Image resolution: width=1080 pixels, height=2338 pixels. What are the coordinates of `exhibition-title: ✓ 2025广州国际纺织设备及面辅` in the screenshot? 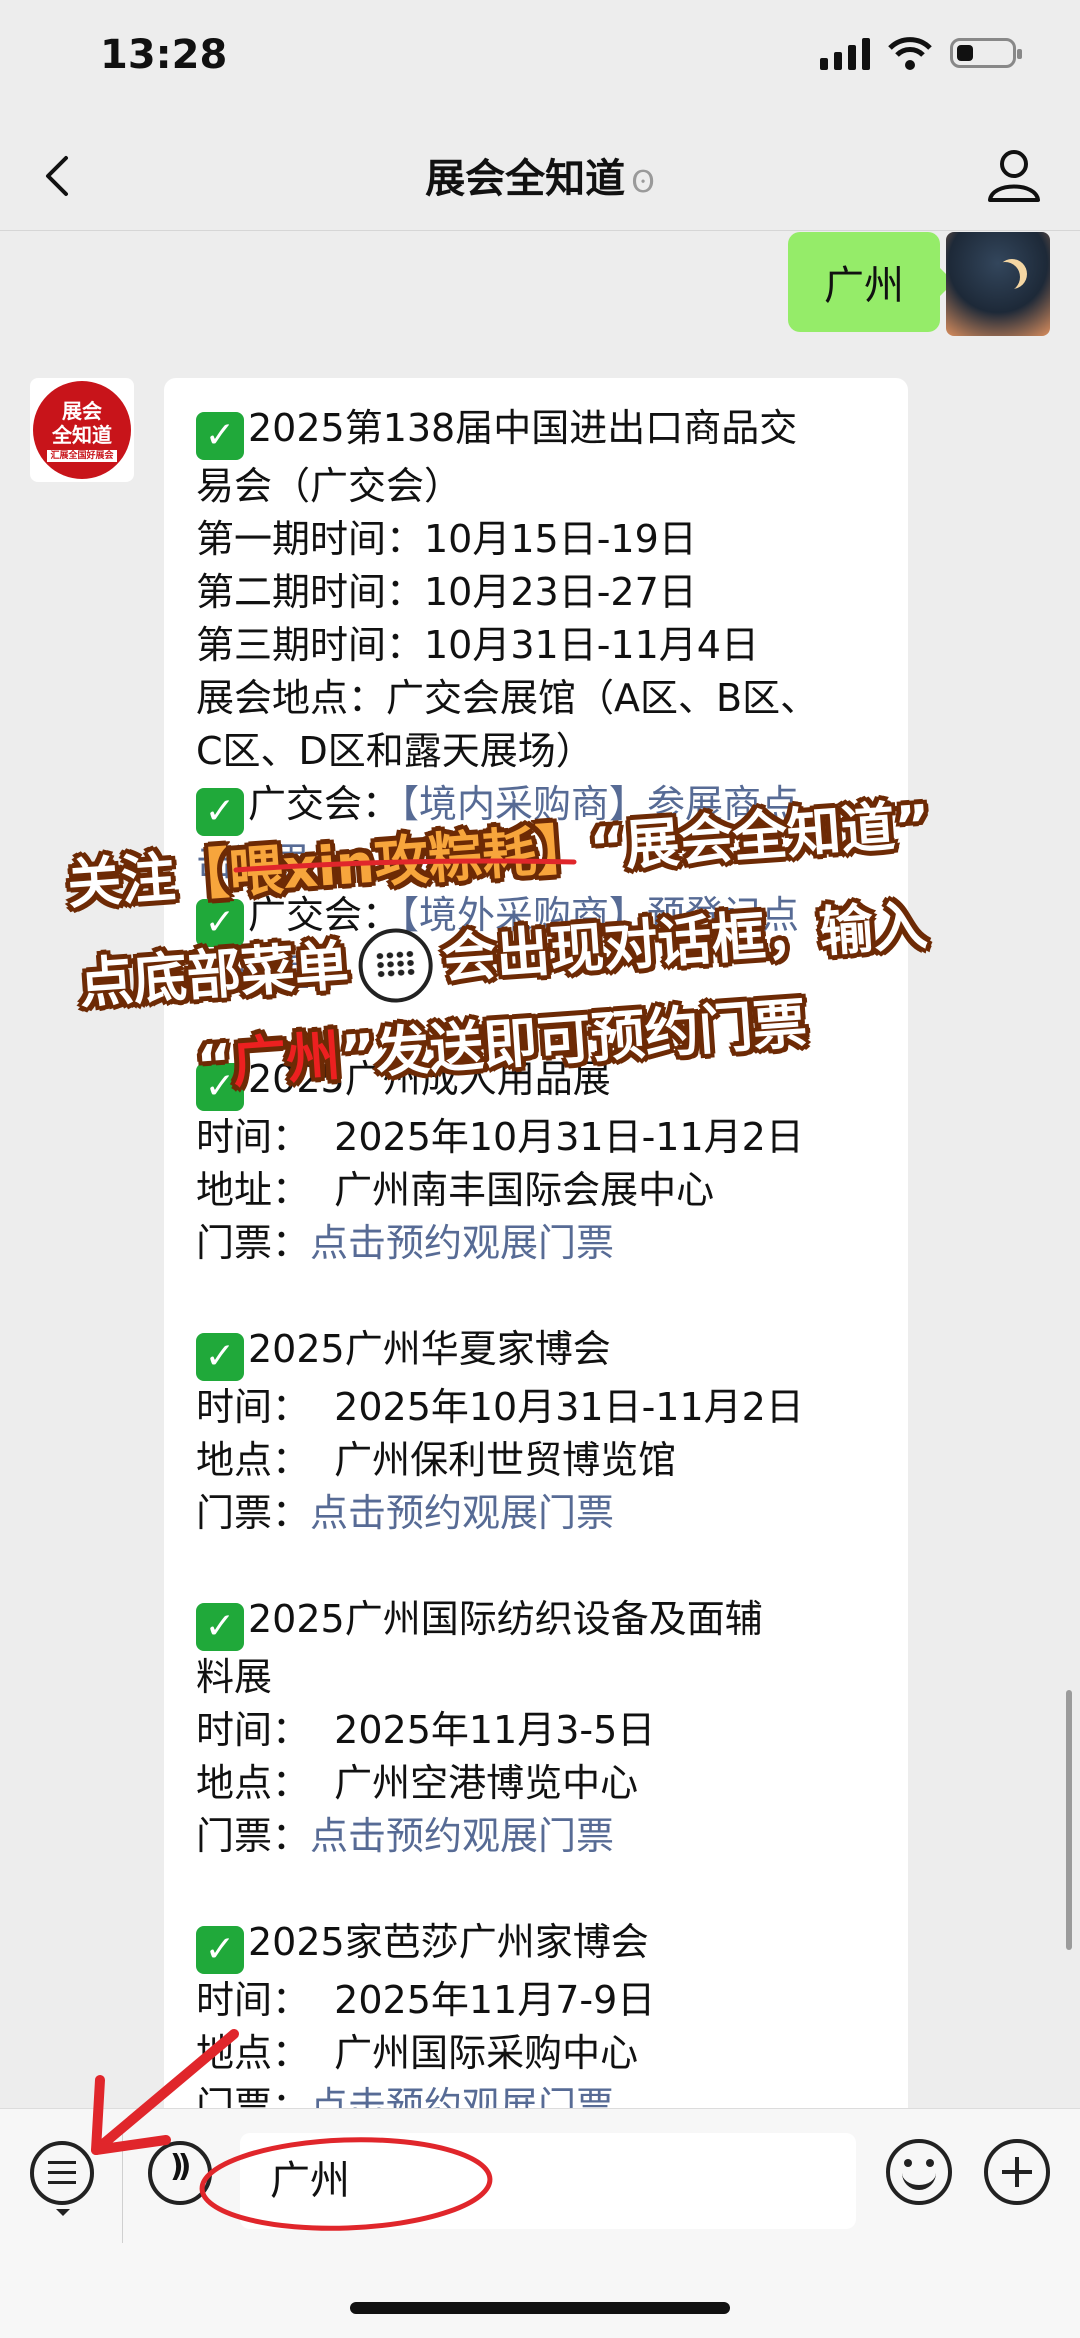 It's located at (536, 1622).